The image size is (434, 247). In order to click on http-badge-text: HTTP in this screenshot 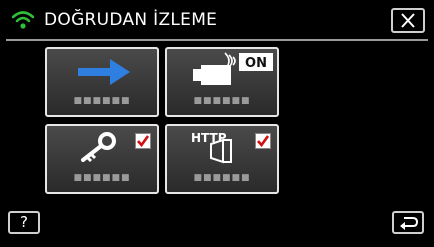, I will do `click(209, 138)`.